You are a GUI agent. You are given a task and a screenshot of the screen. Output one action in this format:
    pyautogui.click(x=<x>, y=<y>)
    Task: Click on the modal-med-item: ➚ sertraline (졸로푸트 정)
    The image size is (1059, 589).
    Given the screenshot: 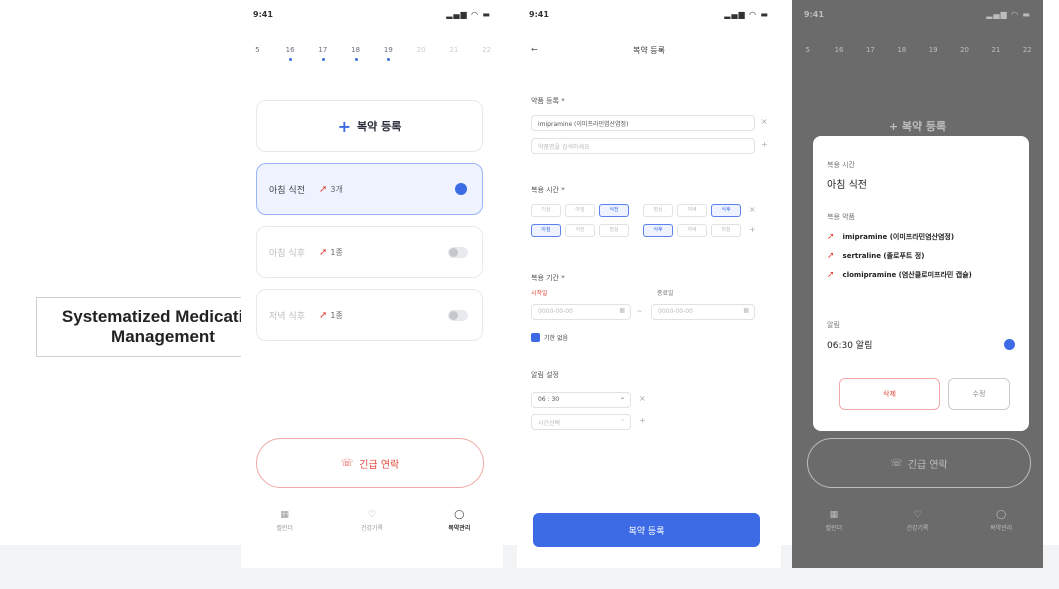 What is the action you would take?
    pyautogui.click(x=876, y=256)
    